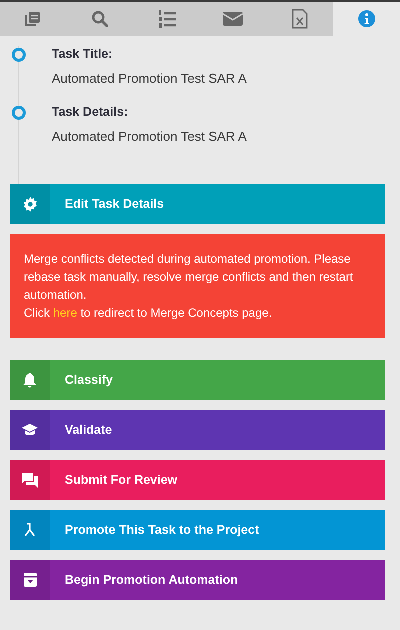  Describe the element at coordinates (30, 430) in the screenshot. I see `graduation-cap-icon` at that location.